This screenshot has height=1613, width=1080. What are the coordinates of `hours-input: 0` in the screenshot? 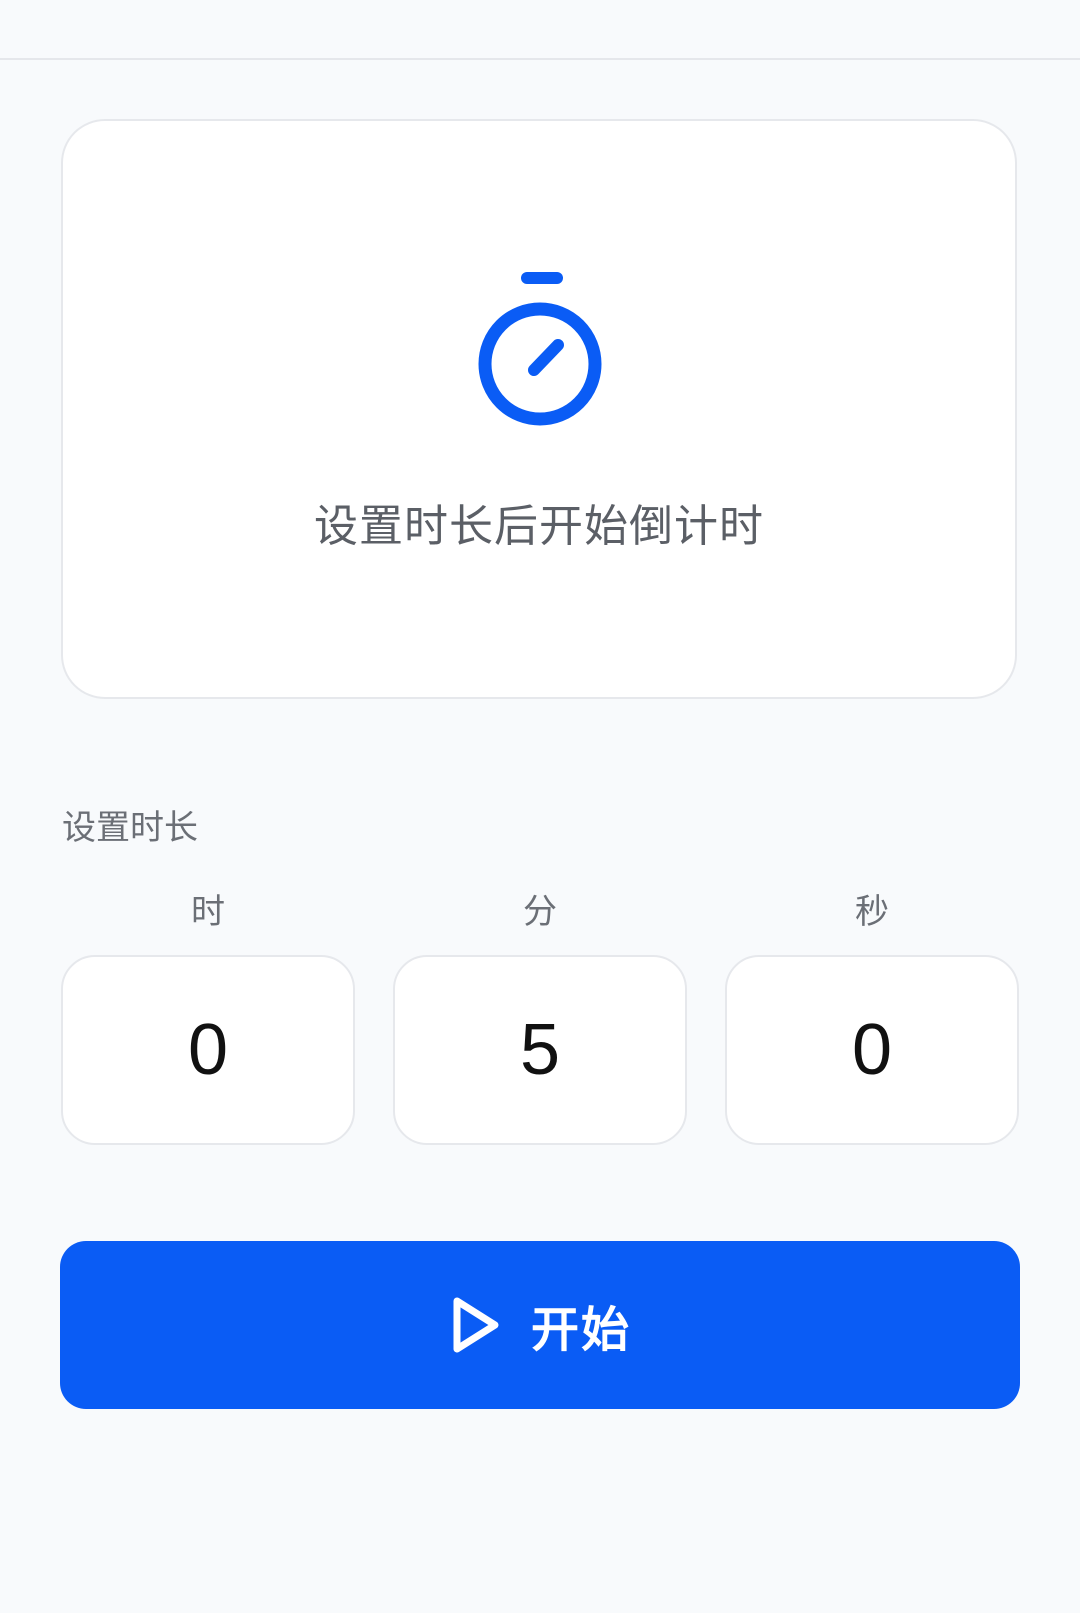 It's located at (208, 1050).